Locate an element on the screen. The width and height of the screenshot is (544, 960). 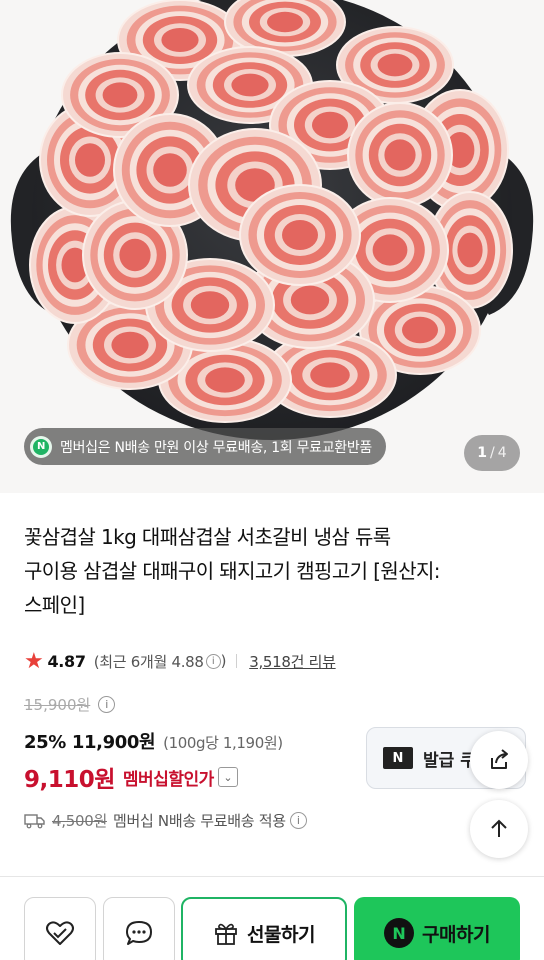
naver-membership-icon: N is located at coordinates (41, 446).